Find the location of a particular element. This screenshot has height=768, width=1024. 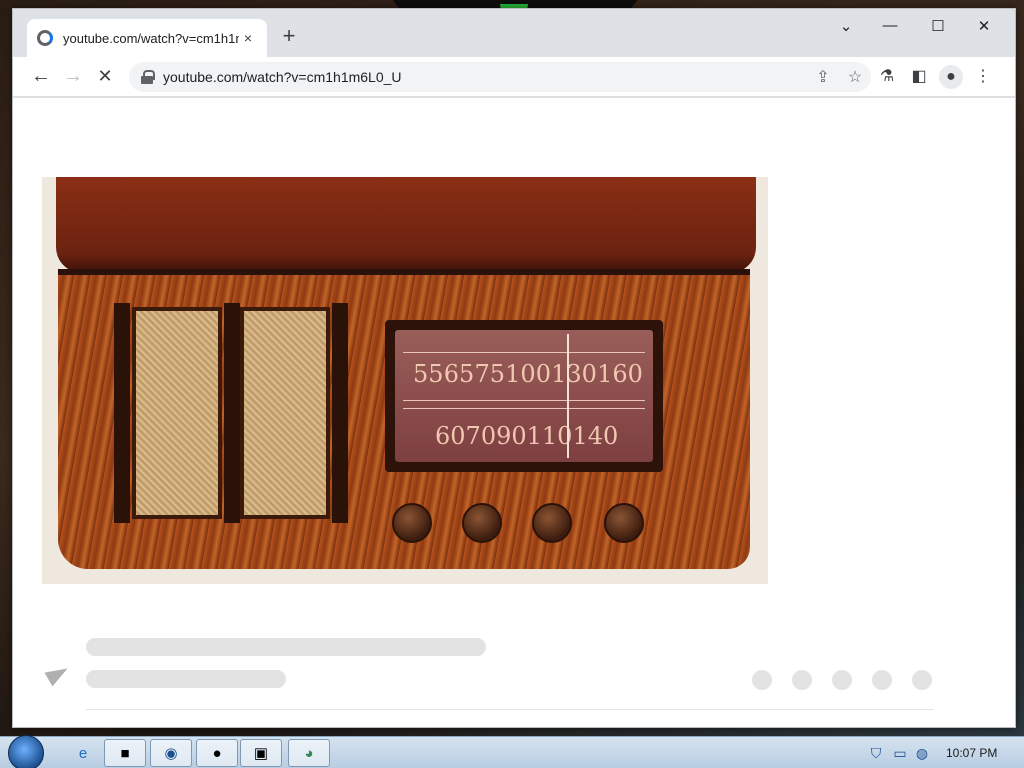

content-divider is located at coordinates (510, 709).